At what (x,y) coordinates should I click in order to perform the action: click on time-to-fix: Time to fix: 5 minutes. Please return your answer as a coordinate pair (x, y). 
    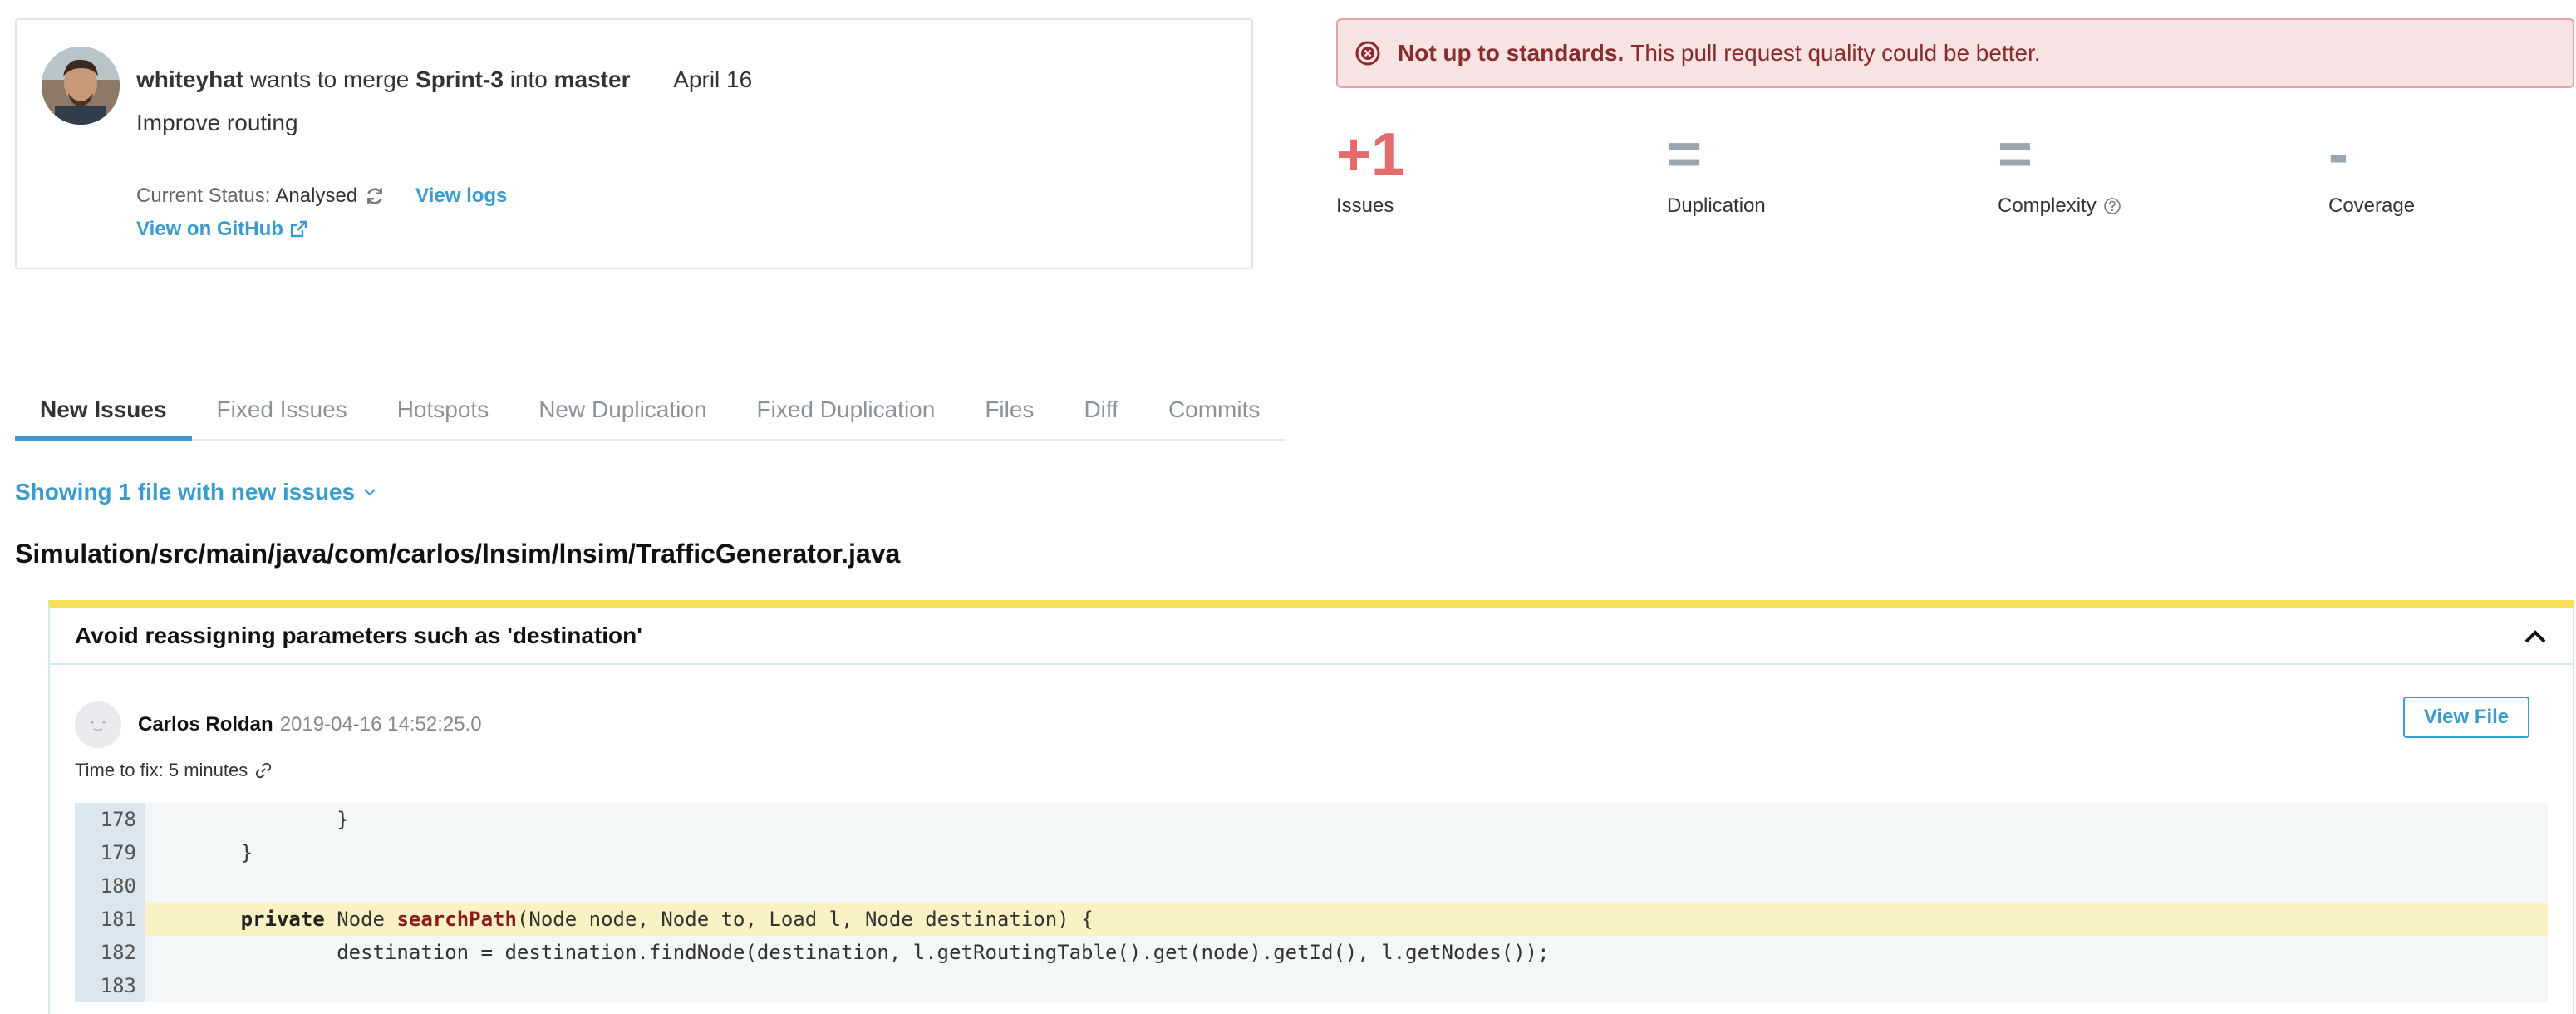
    Looking at the image, I should click on (174, 770).